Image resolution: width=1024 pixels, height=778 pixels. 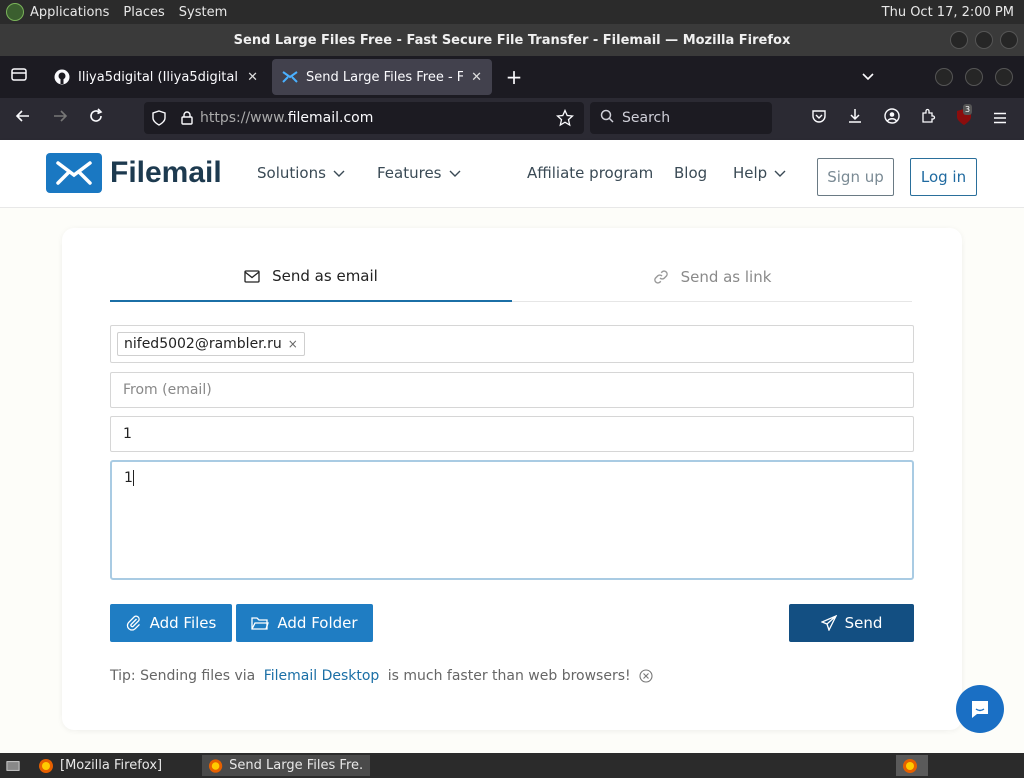 What do you see at coordinates (646, 118) in the screenshot?
I see `search-placeholder: Search` at bounding box center [646, 118].